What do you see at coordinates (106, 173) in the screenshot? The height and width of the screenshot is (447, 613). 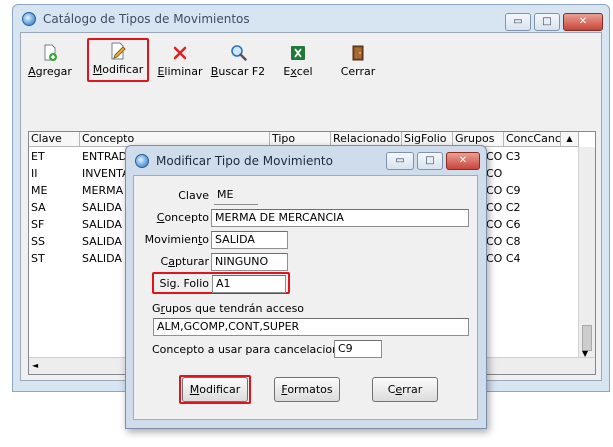 I see `cell-concepto: INVENTA` at bounding box center [106, 173].